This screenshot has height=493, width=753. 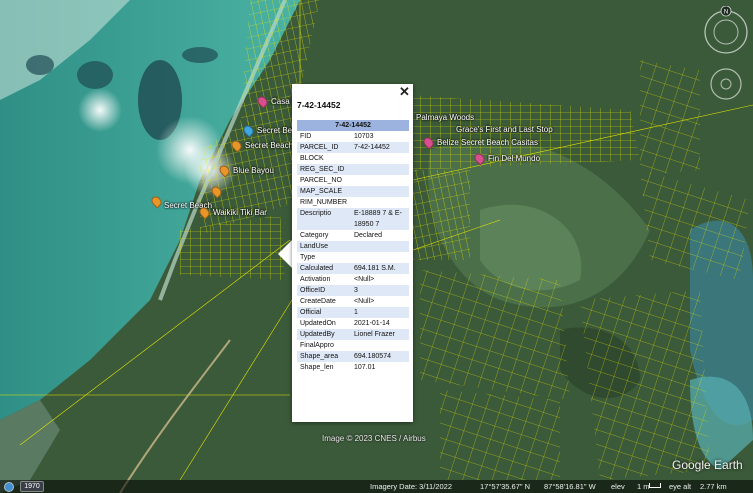 I want to click on map-marker-label: Blue Bayou, so click(x=253, y=170).